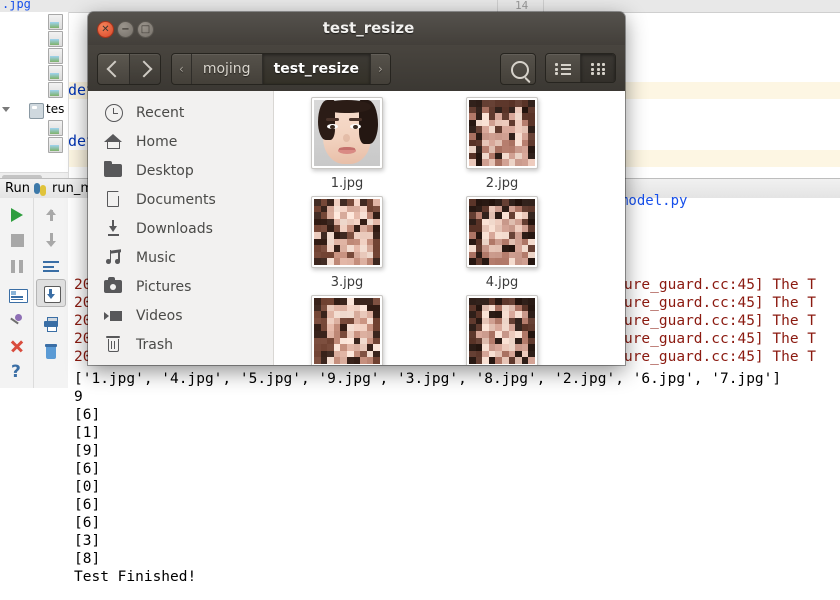 The height and width of the screenshot is (600, 840). I want to click on stop-button, so click(17, 240).